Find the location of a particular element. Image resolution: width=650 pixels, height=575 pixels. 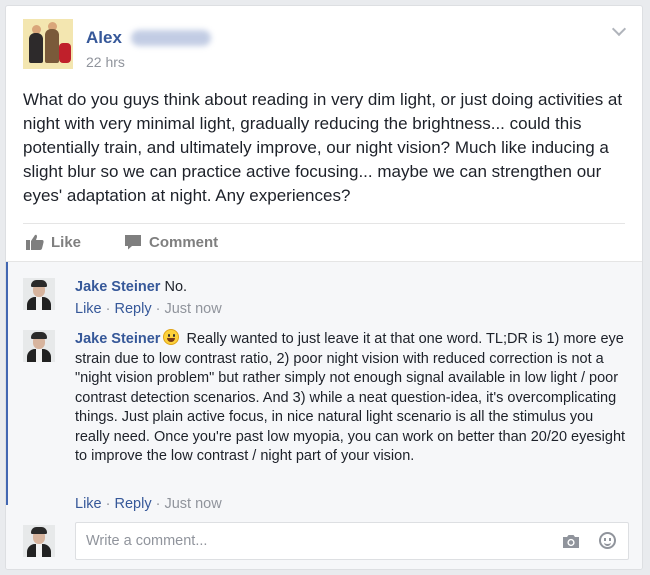

current-user-avatar is located at coordinates (39, 541).